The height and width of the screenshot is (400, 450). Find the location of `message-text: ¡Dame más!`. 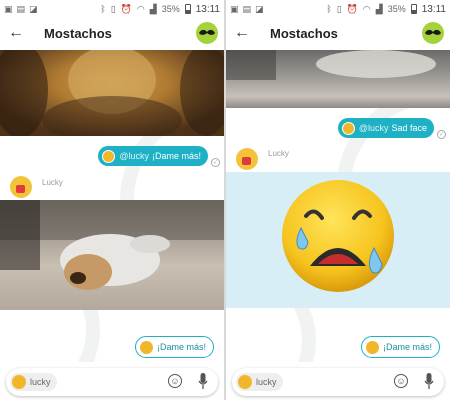

message-text: ¡Dame más! is located at coordinates (176, 156).